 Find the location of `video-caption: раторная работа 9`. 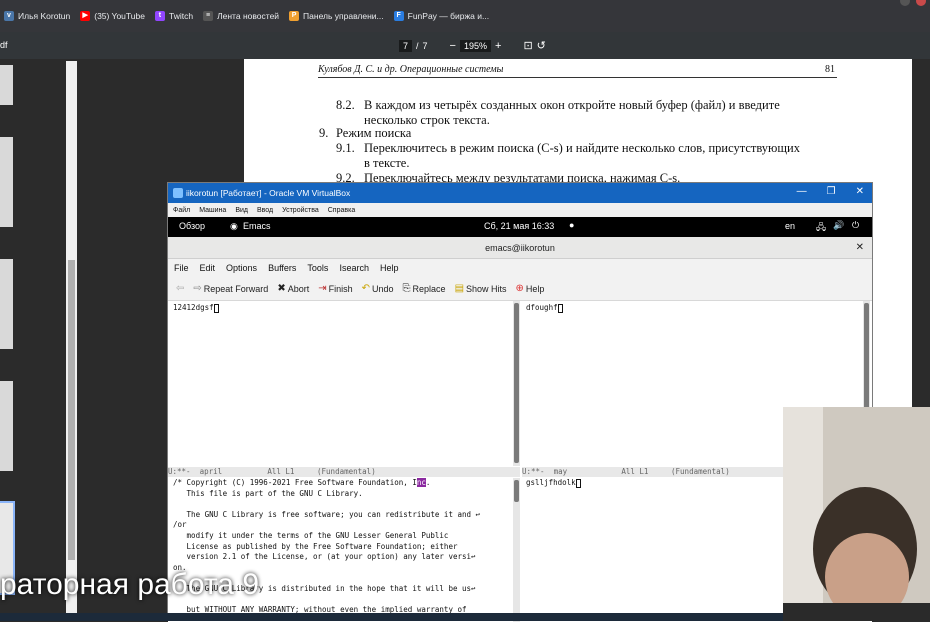

video-caption: раторная работа 9 is located at coordinates (129, 584).